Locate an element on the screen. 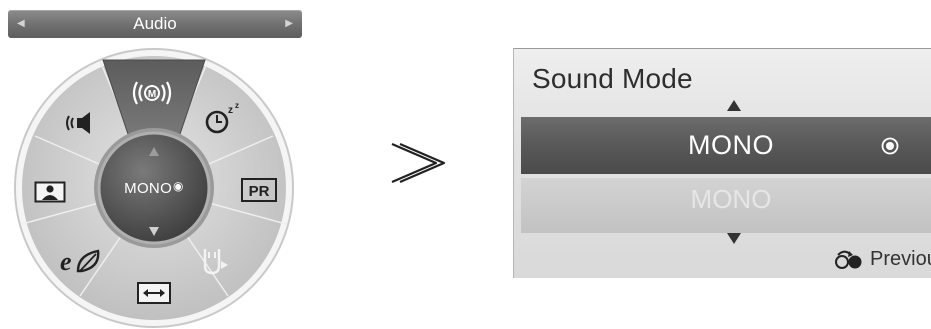 The image size is (931, 329). scroll-up-arrow-icon is located at coordinates (734, 105).